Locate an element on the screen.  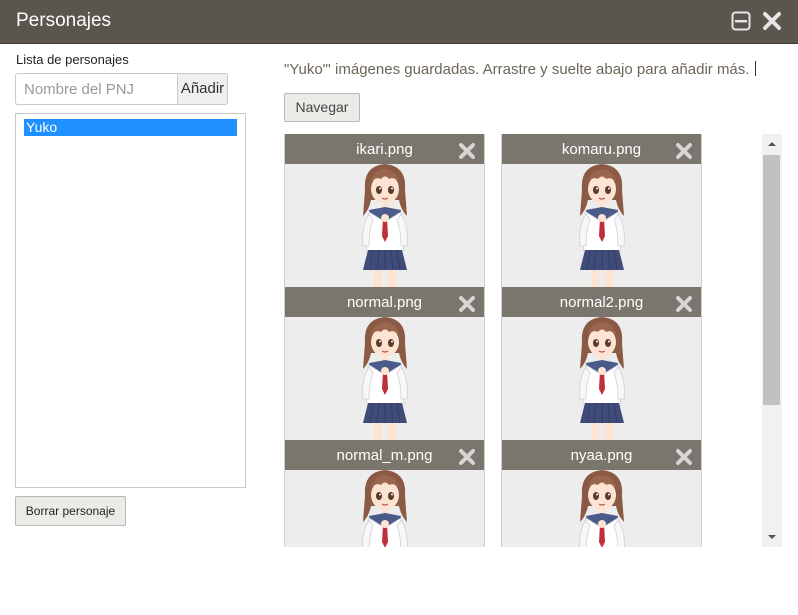
image-filename: normal.png is located at coordinates (384, 302).